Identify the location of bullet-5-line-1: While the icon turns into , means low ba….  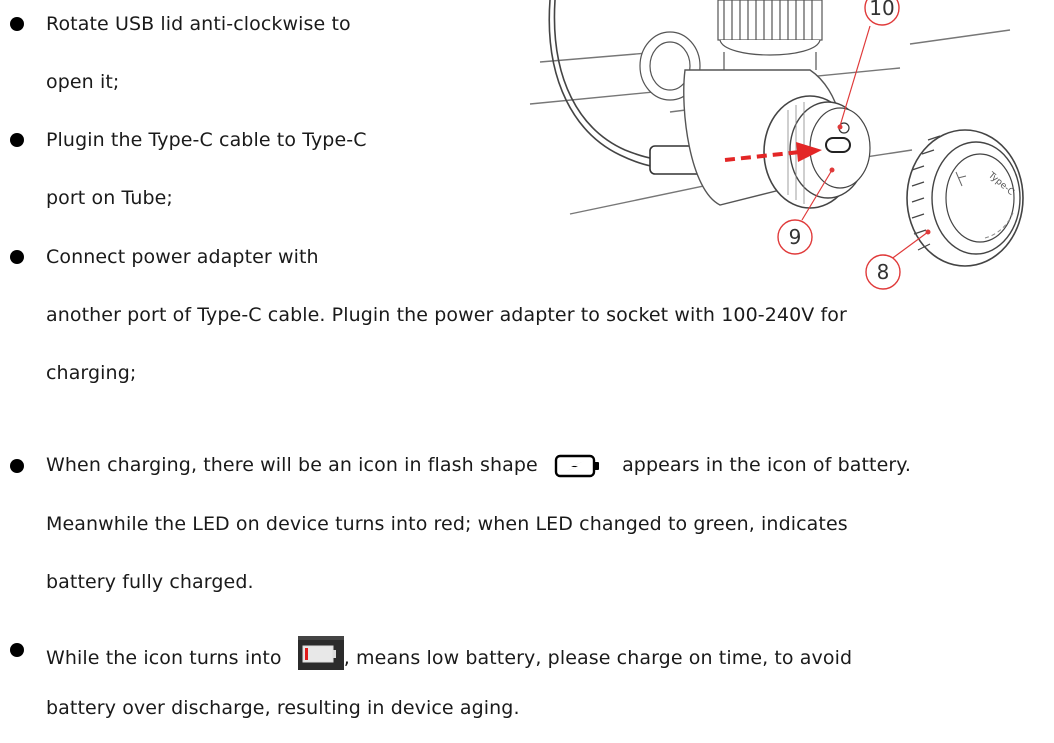
(449, 653).